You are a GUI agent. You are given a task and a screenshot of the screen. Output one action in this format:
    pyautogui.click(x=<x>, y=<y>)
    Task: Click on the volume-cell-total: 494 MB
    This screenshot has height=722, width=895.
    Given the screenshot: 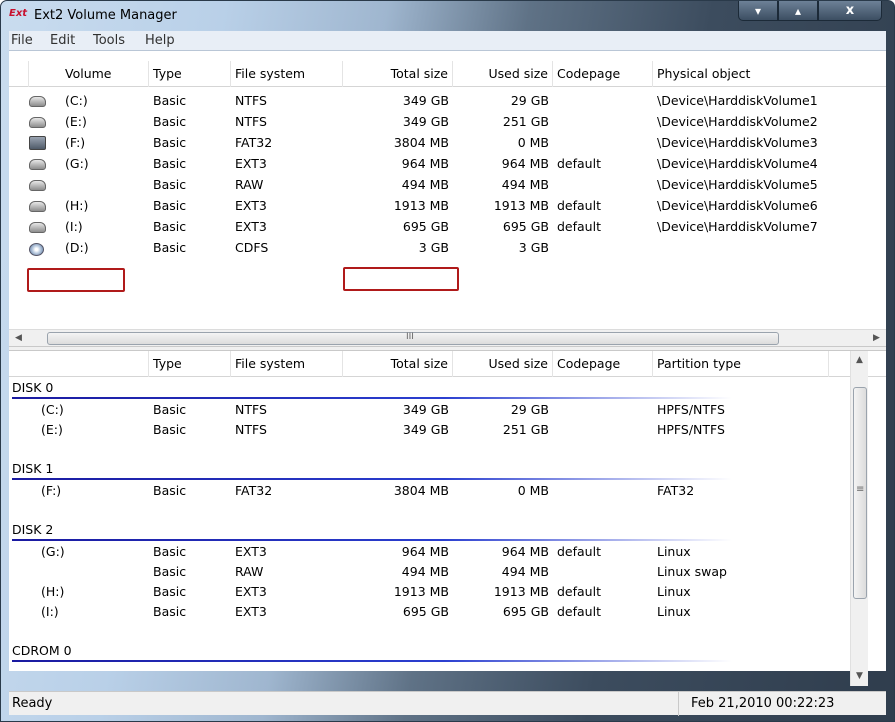 What is the action you would take?
    pyautogui.click(x=425, y=184)
    